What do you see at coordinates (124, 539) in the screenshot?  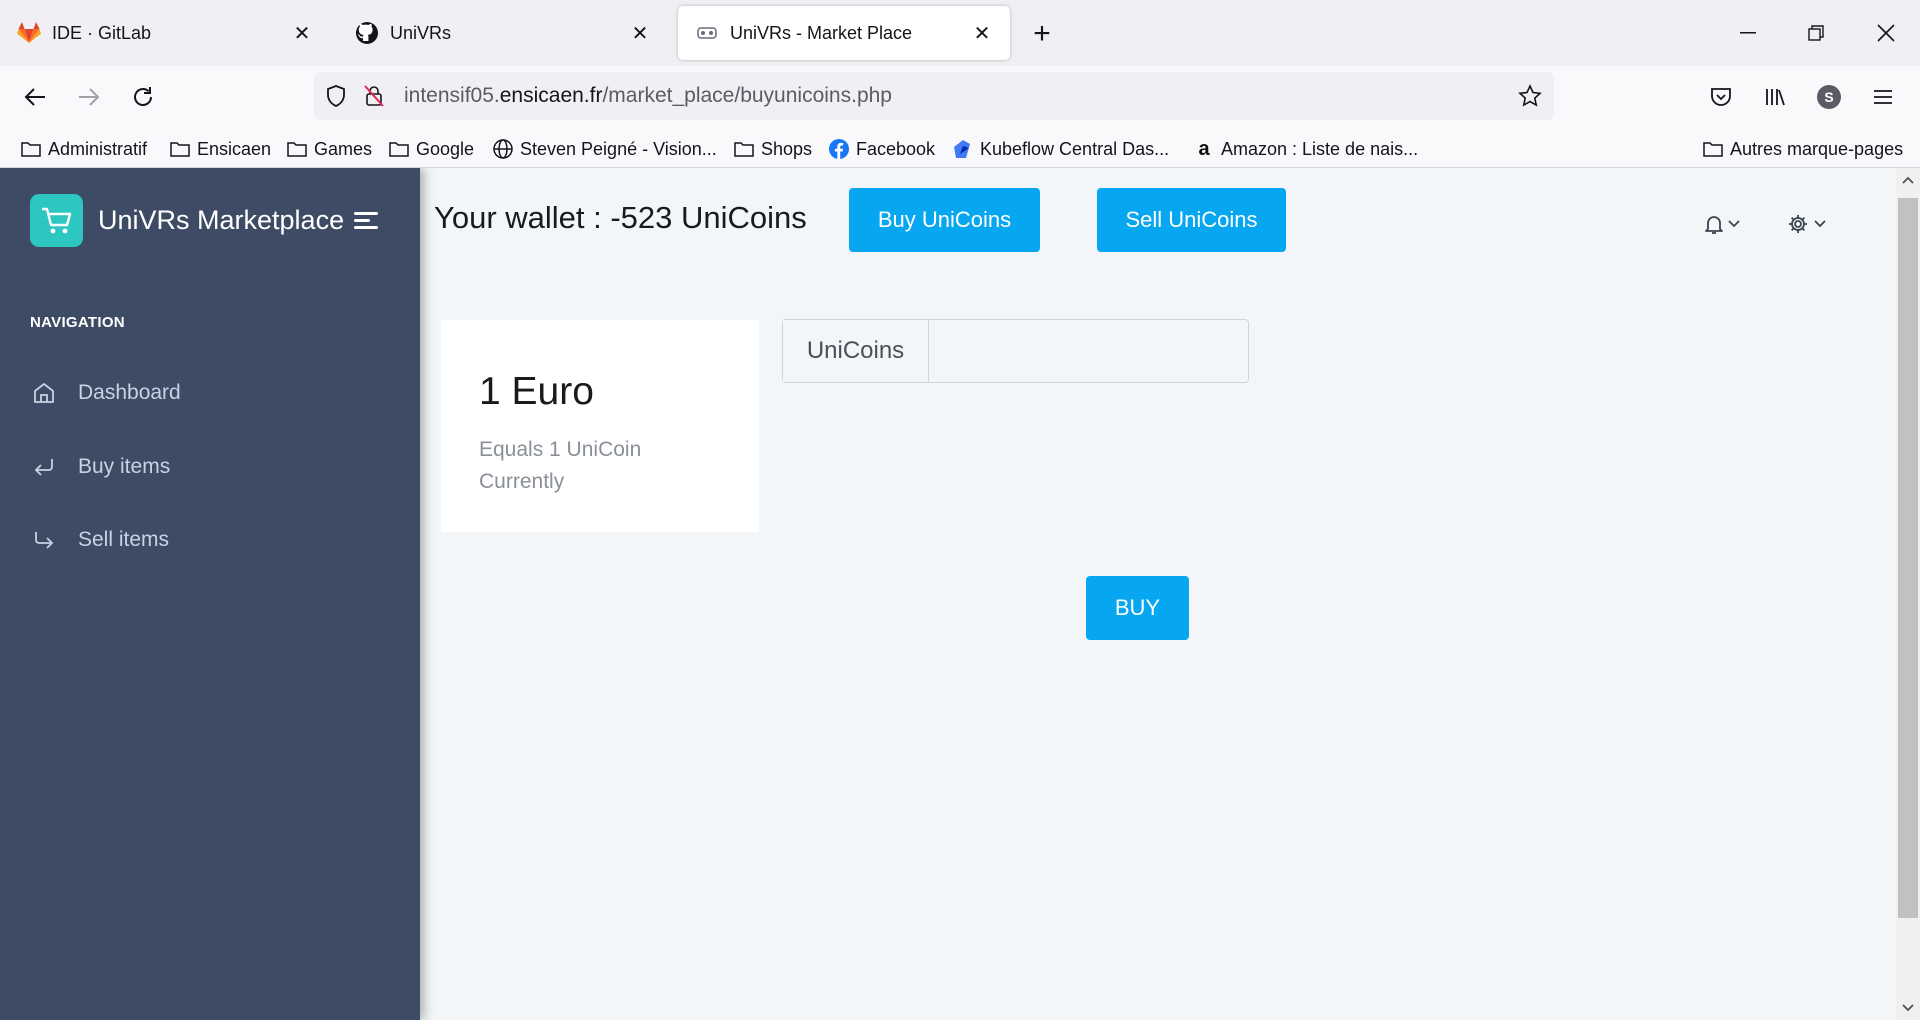 I see `sidebar-item-label: Sell items` at bounding box center [124, 539].